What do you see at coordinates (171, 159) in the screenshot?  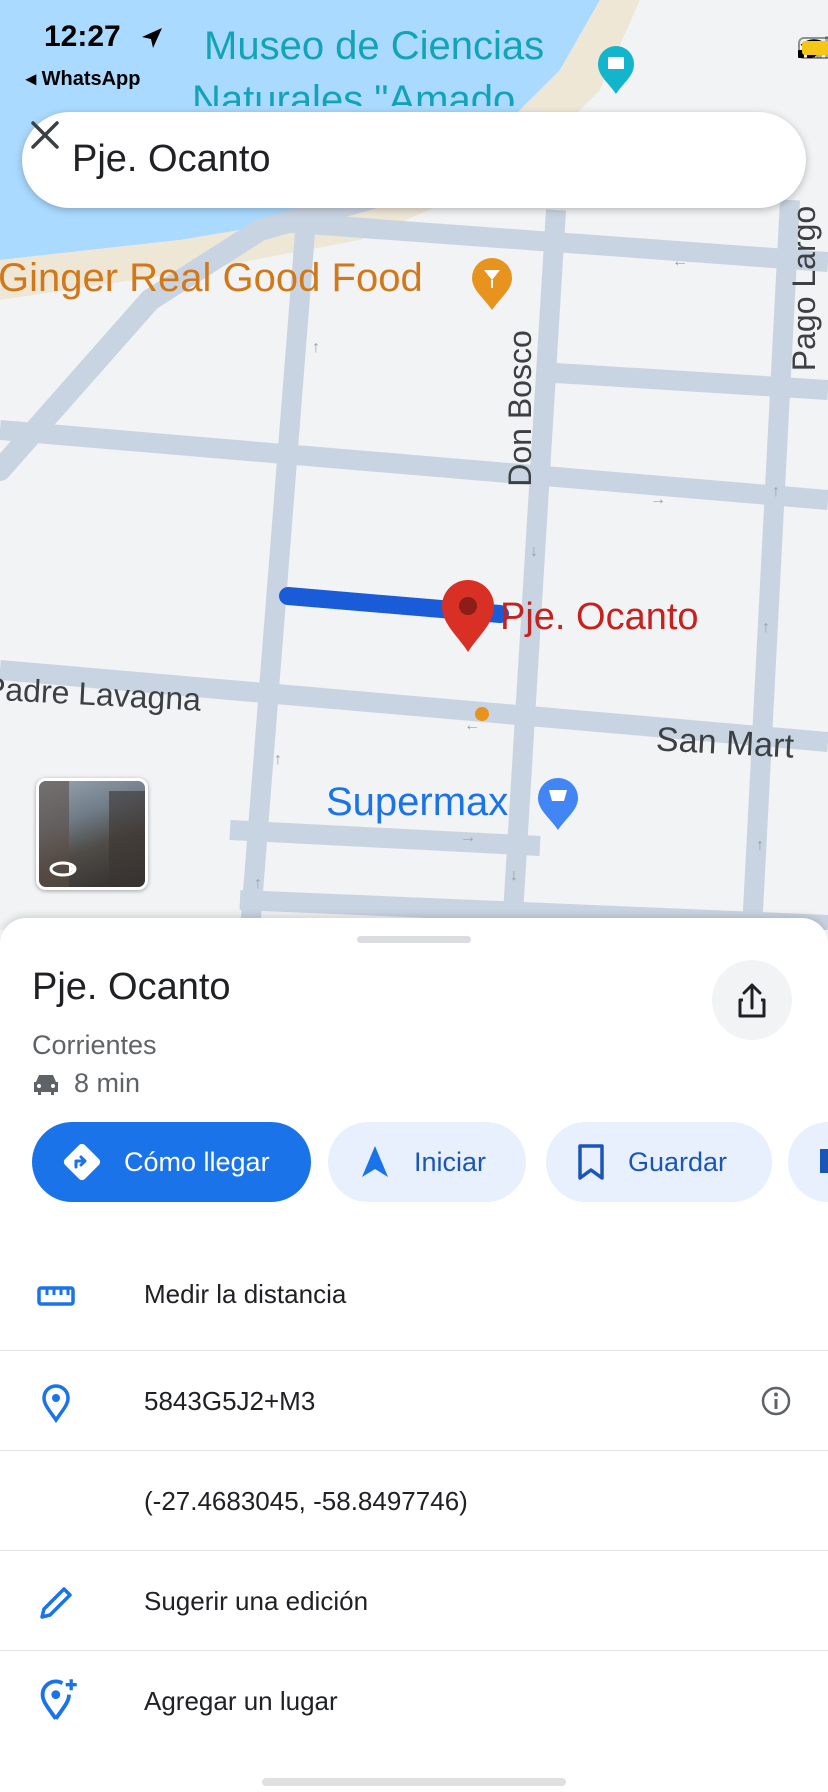 I see `search-input: Pje. Ocanto` at bounding box center [171, 159].